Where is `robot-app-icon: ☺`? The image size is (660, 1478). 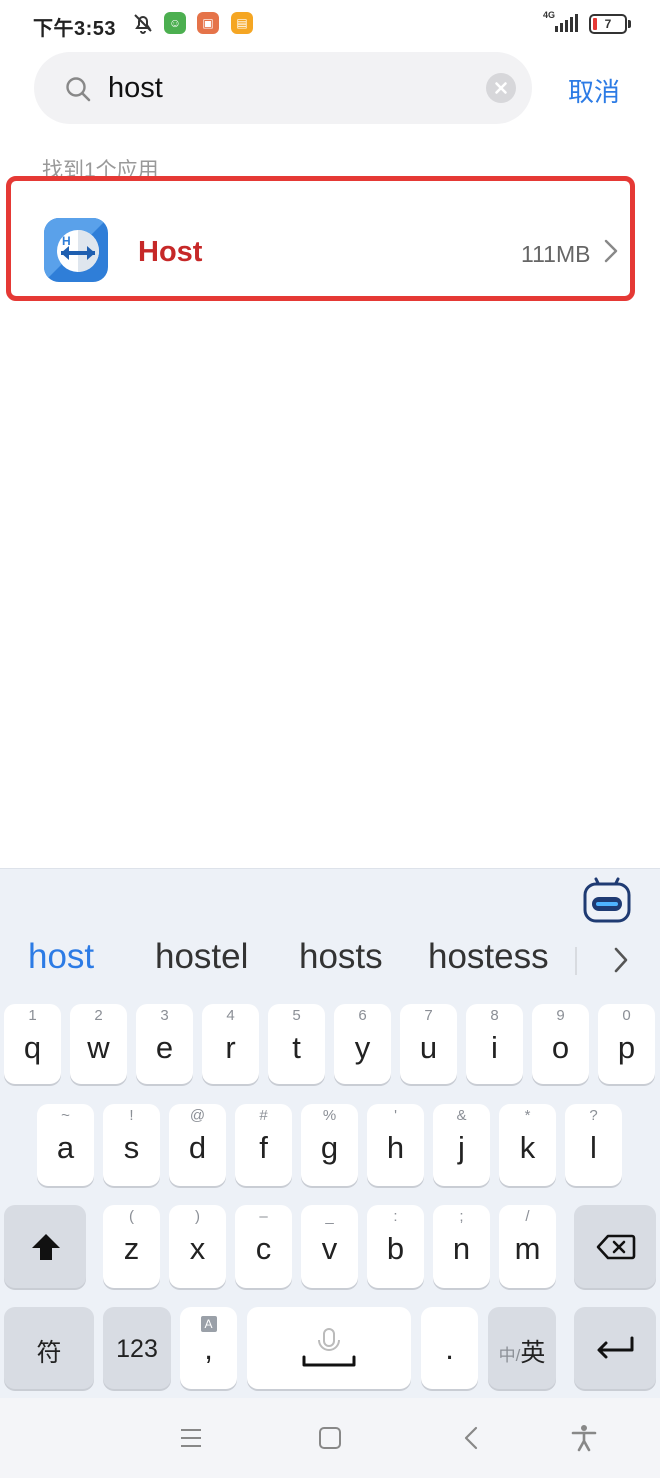 robot-app-icon: ☺ is located at coordinates (175, 23).